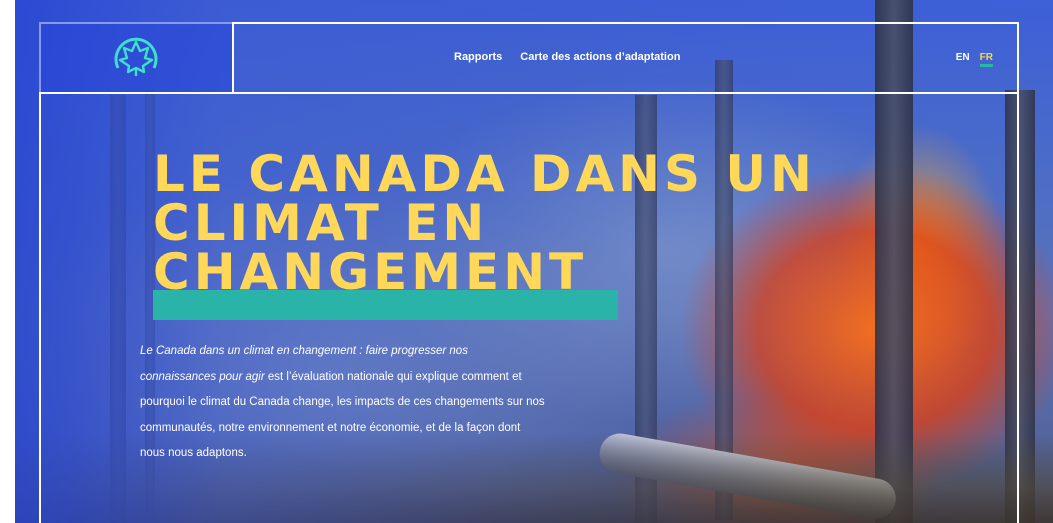  I want to click on main-nav: Rapports Carte des actions d’adaptation, so click(567, 57).